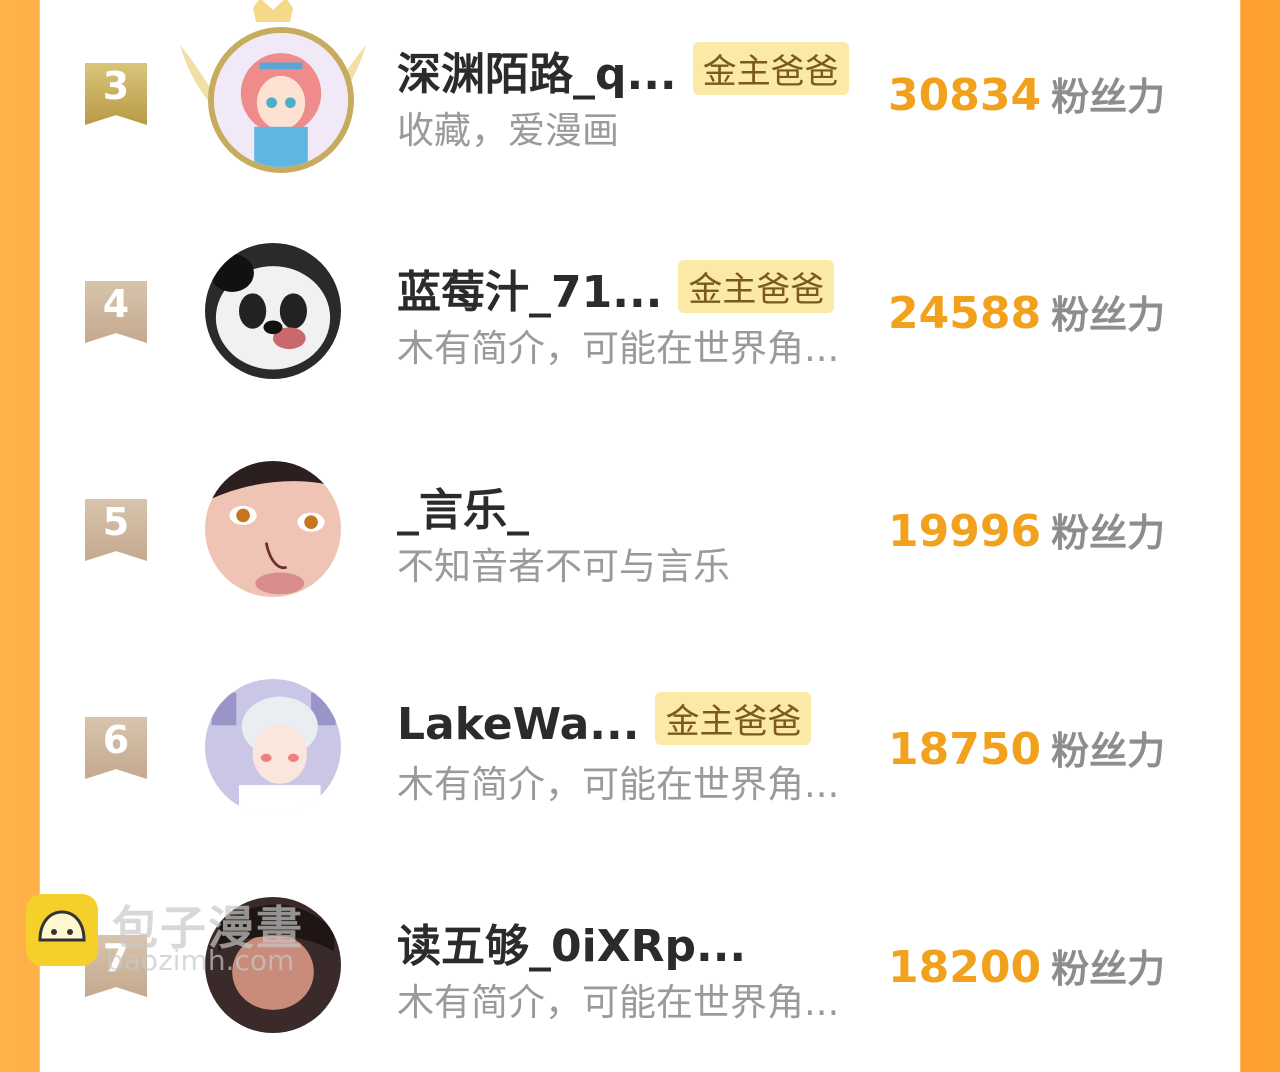 Image resolution: width=1280 pixels, height=1072 pixels. What do you see at coordinates (508, 130) in the screenshot?
I see `user-bio: 收藏，爱漫画` at bounding box center [508, 130].